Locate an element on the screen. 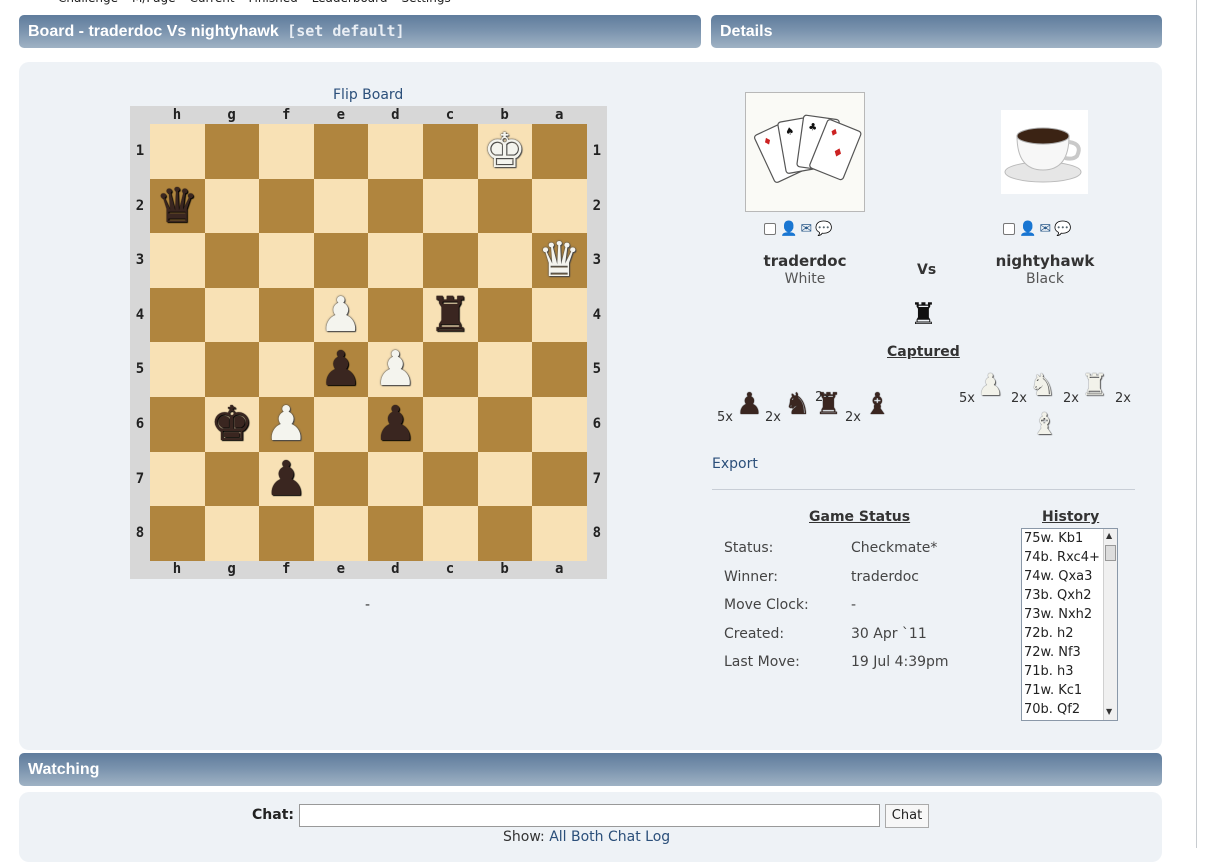  board-square-f2 is located at coordinates (286, 206).